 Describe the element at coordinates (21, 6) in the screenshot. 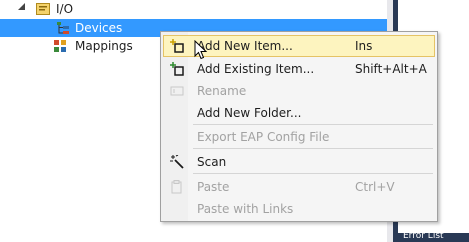

I see `expand-arrow-icon` at that location.